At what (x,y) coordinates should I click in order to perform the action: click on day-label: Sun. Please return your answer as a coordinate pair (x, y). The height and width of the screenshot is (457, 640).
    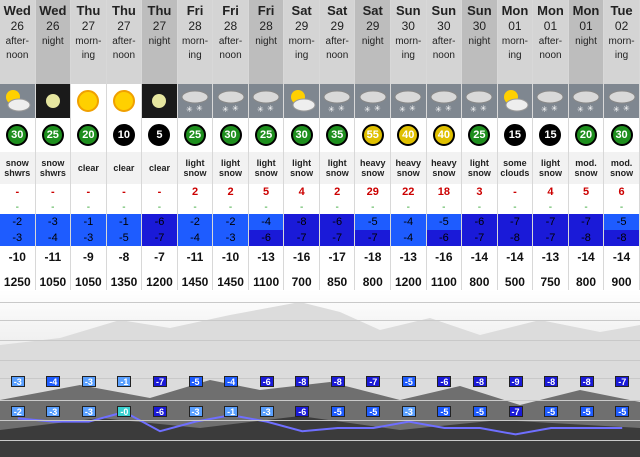
    Looking at the image, I should click on (444, 10).